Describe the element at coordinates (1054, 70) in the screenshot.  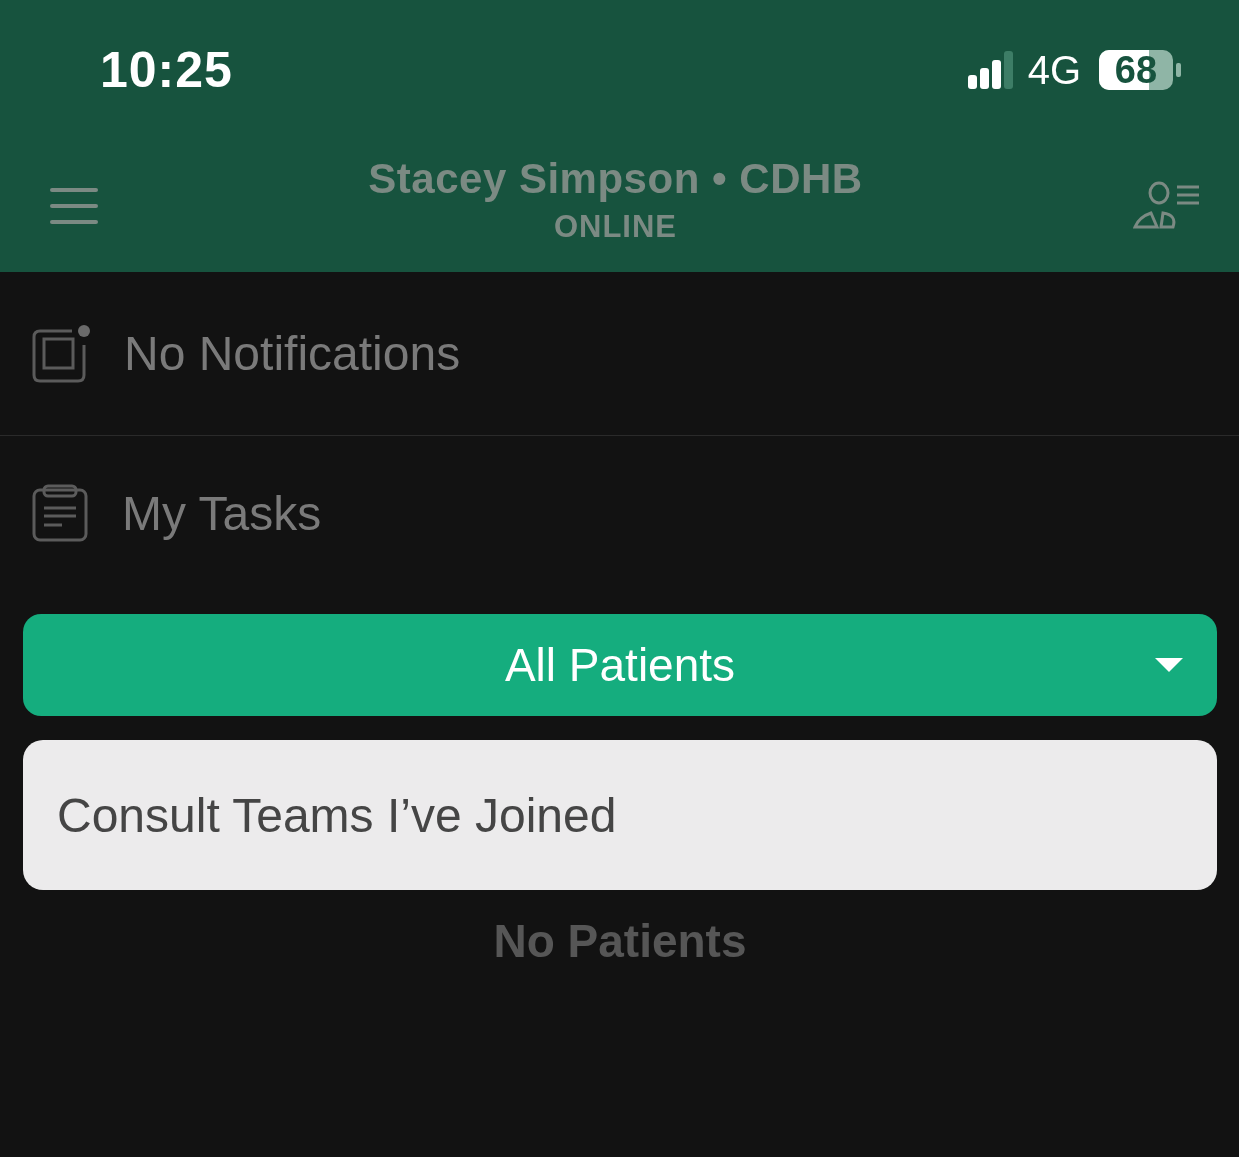
I see `network-type: 4G` at that location.